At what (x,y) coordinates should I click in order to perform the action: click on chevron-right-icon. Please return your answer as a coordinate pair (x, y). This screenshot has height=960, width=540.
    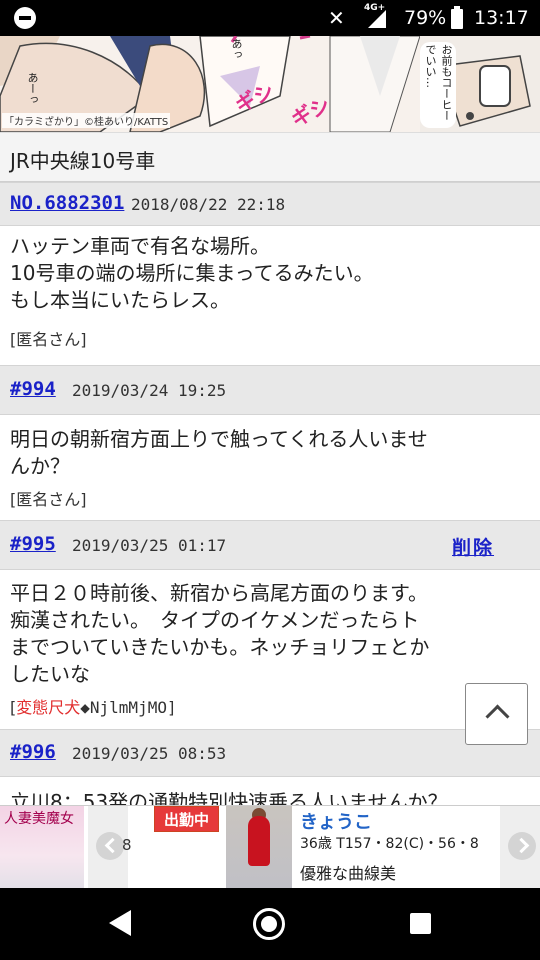
    Looking at the image, I should click on (522, 846).